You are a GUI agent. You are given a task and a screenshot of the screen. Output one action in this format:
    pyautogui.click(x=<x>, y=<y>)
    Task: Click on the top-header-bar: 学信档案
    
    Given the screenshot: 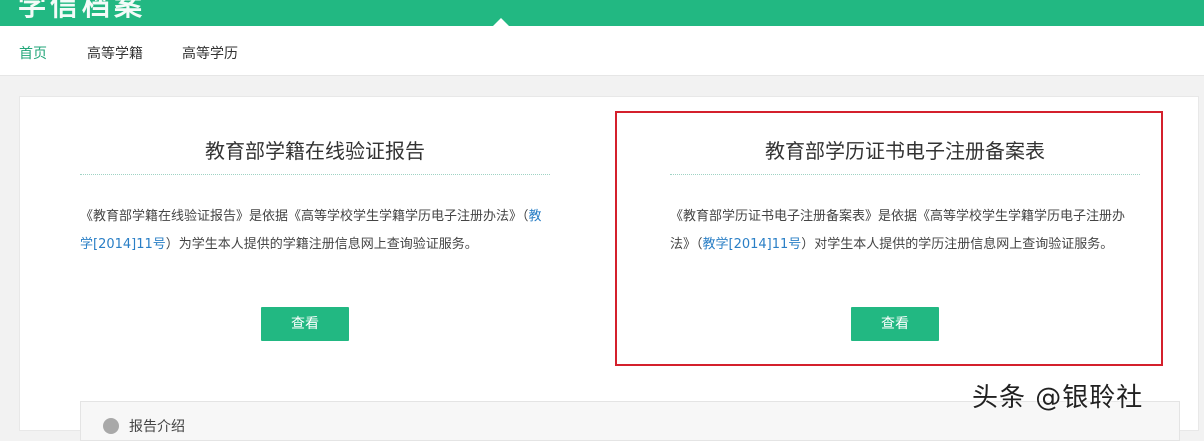 What is the action you would take?
    pyautogui.click(x=602, y=13)
    